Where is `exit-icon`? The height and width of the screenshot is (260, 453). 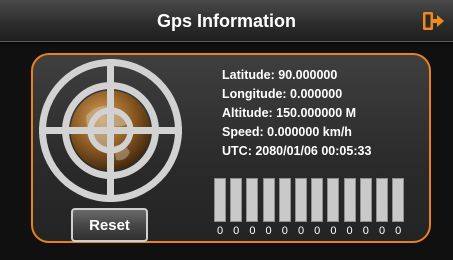
exit-icon is located at coordinates (433, 21).